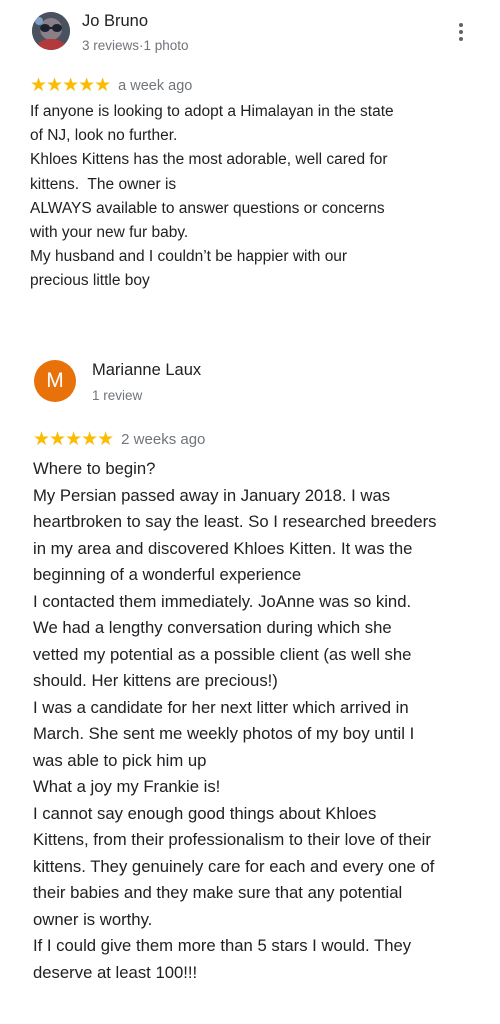 This screenshot has height=1024, width=500. What do you see at coordinates (119, 439) in the screenshot?
I see `rating-row: ★★★★★ 2 weeks ago` at bounding box center [119, 439].